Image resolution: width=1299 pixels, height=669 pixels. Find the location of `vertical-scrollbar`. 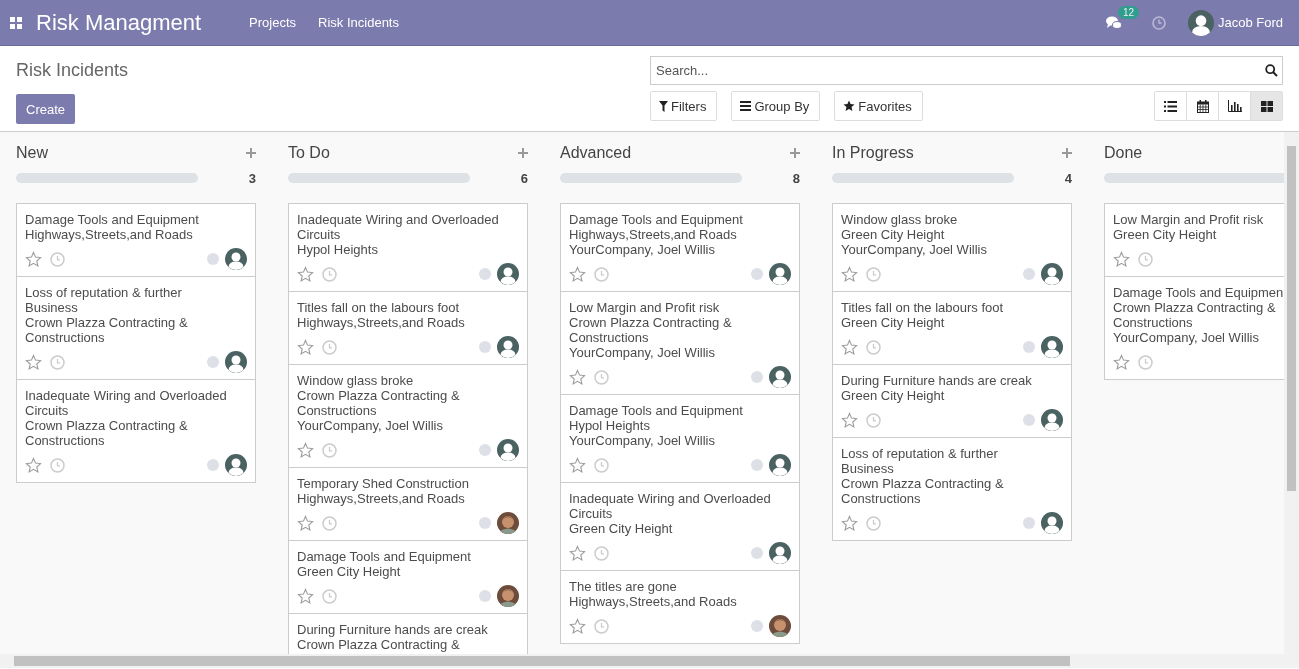

vertical-scrollbar is located at coordinates (1291, 393).